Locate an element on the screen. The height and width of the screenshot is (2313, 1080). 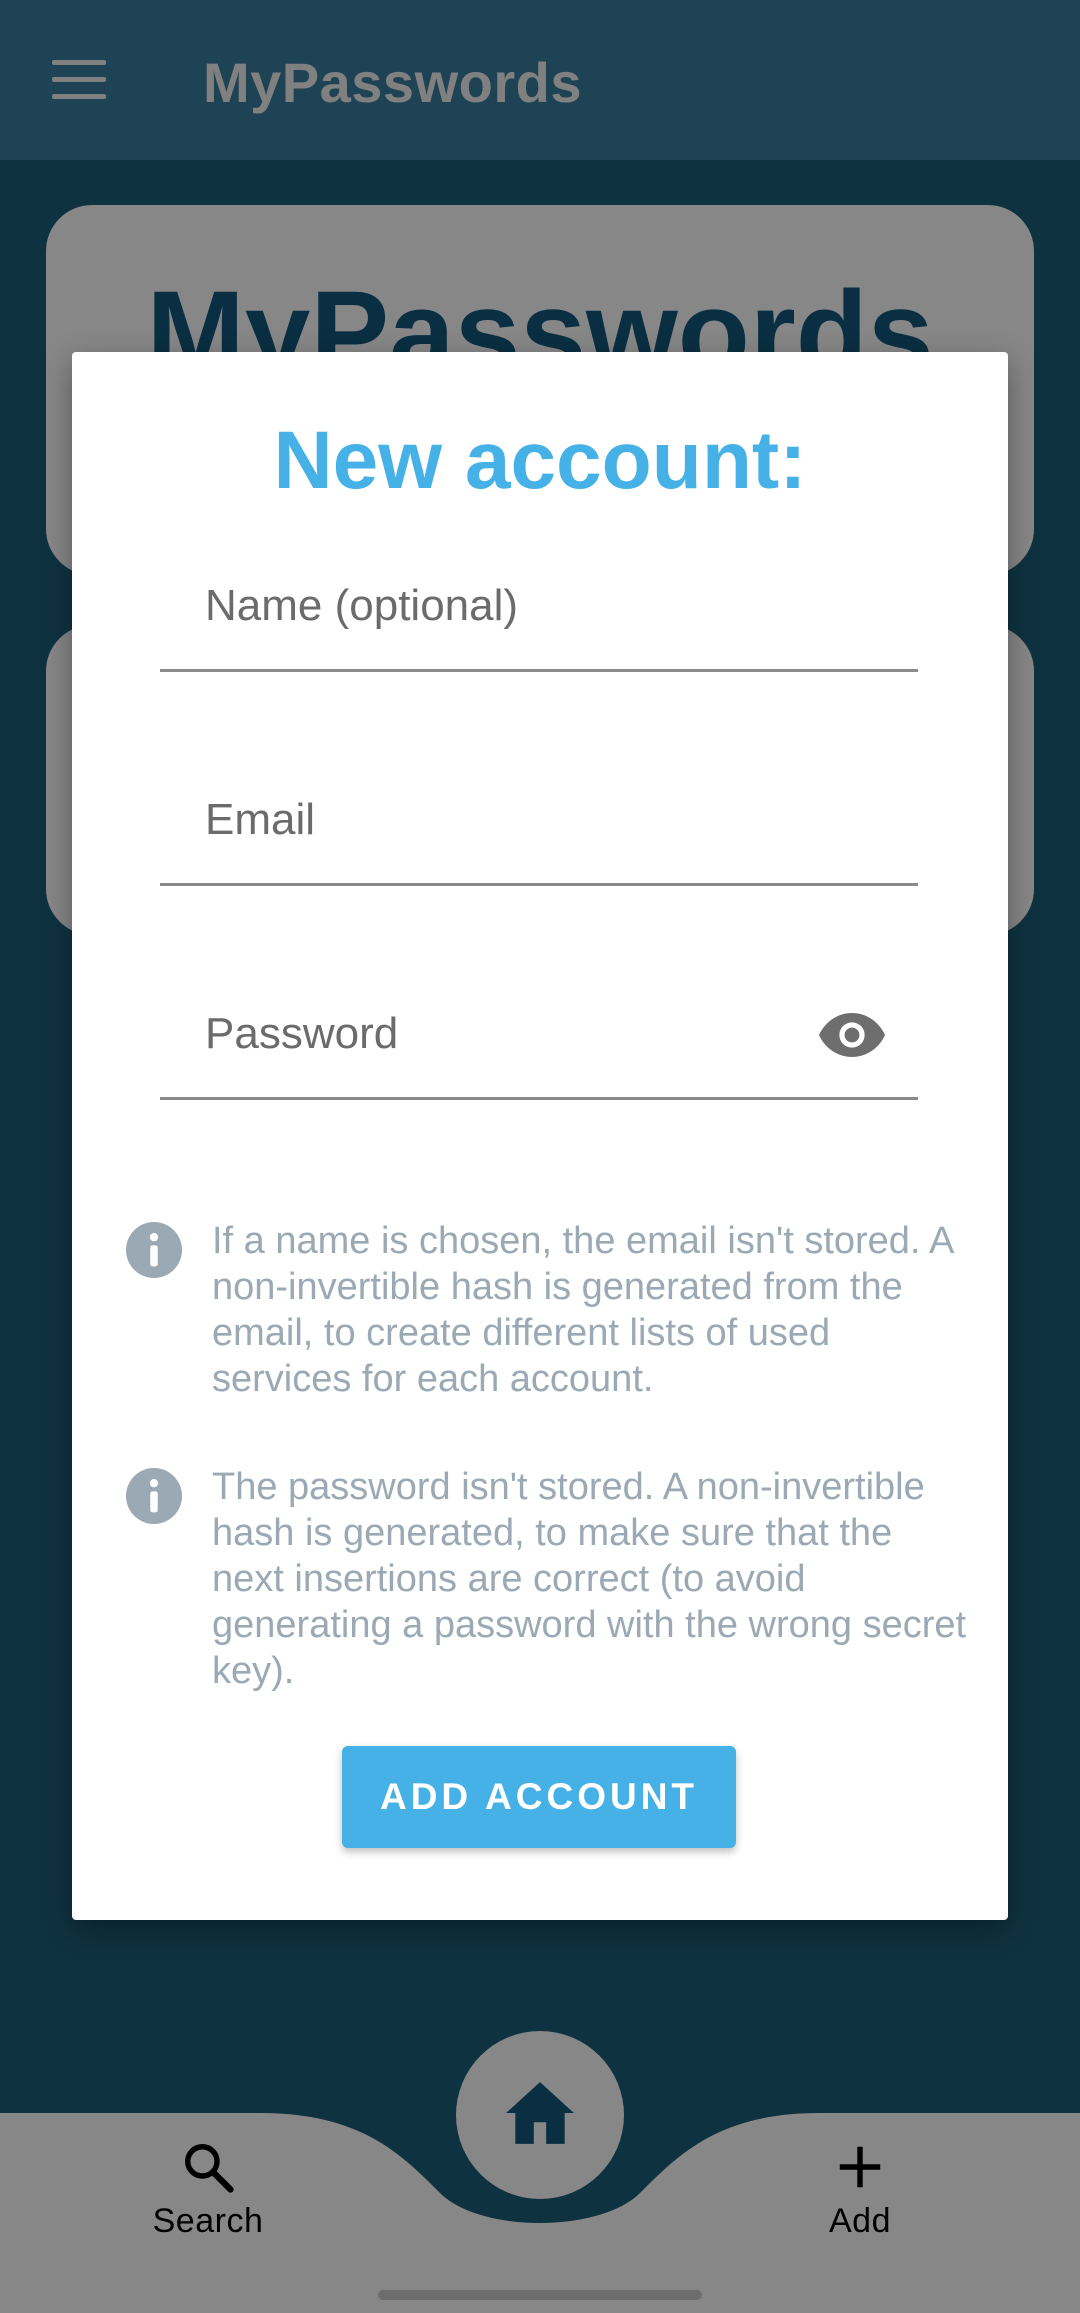
email-field is located at coordinates (539, 821).